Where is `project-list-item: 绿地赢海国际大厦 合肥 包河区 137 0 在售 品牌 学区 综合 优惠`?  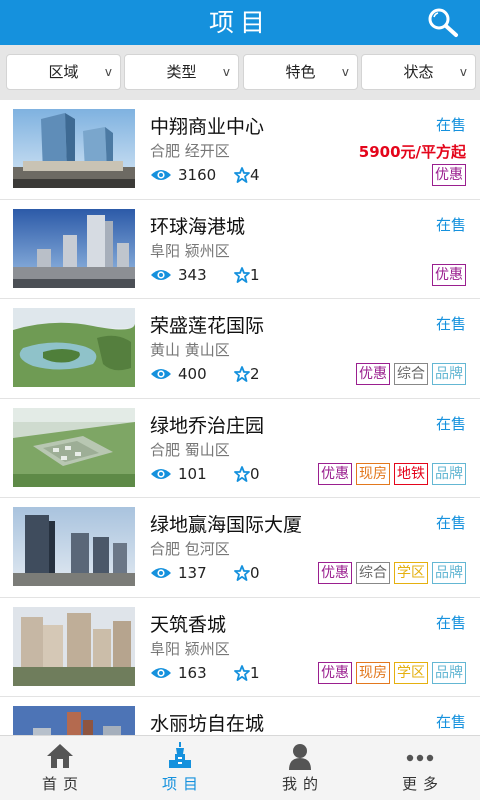
project-list-item: 绿地赢海国际大厦 合肥 包河区 137 0 在售 品牌 学区 综合 优惠 is located at coordinates (240, 548).